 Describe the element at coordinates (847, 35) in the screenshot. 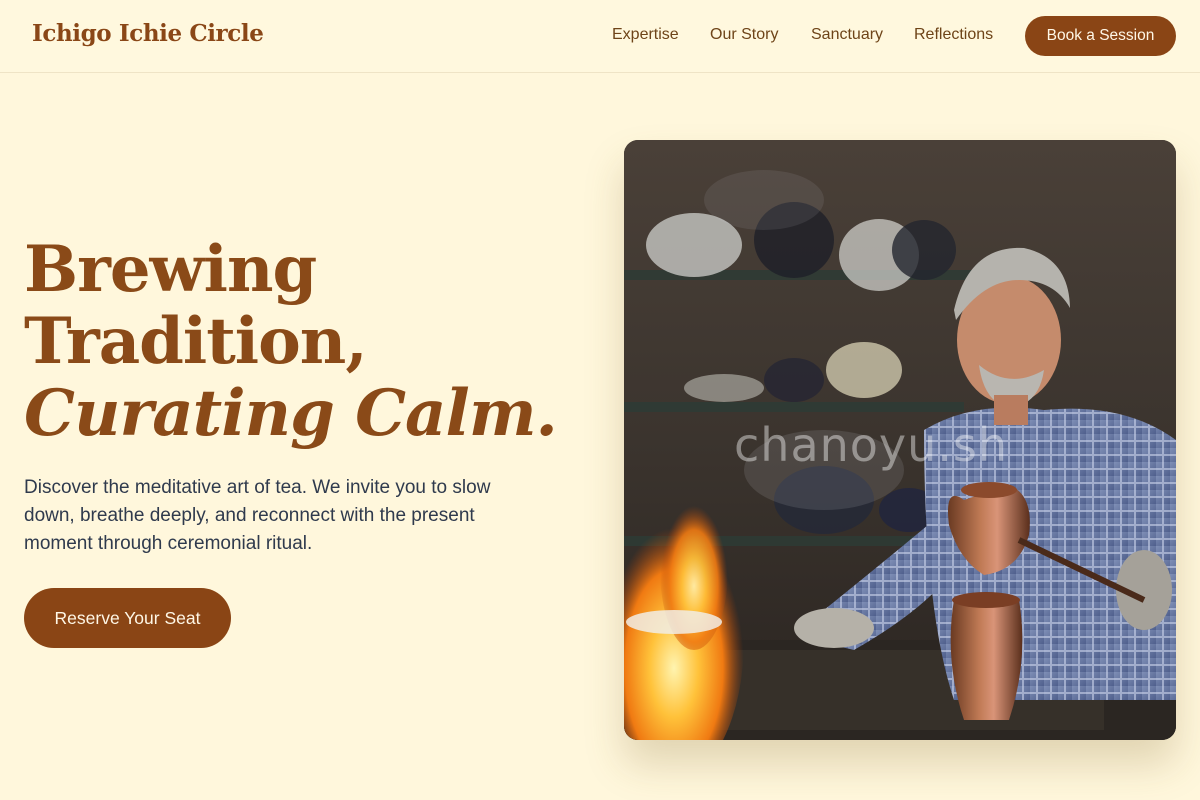

I see `nav-link-sanctuary: Sanctuary` at that location.